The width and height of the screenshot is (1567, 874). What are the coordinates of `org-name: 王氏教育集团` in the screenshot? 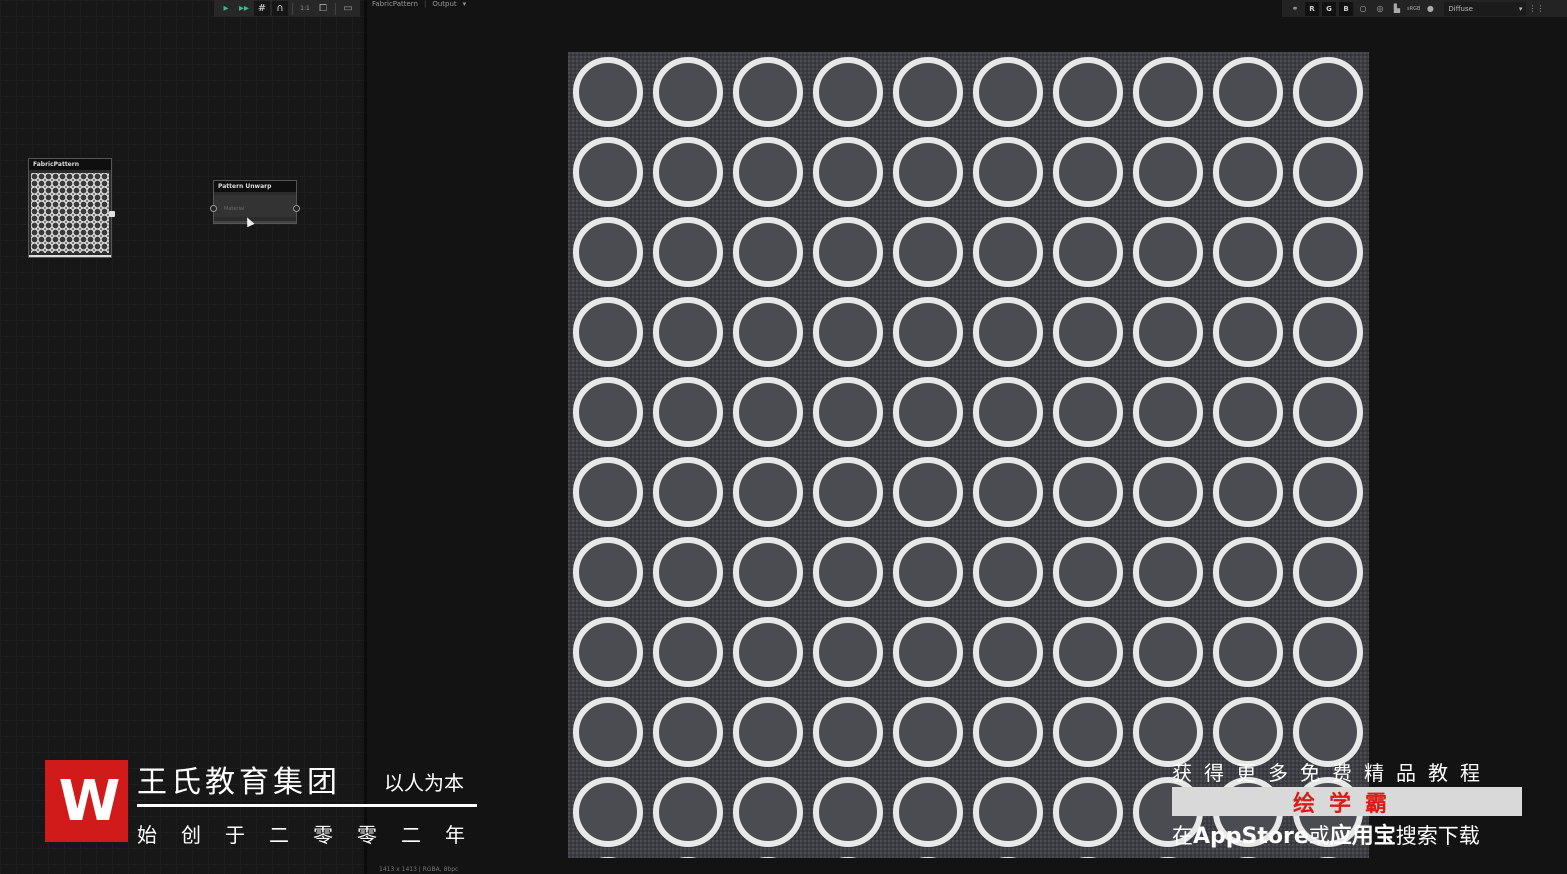 It's located at (239, 782).